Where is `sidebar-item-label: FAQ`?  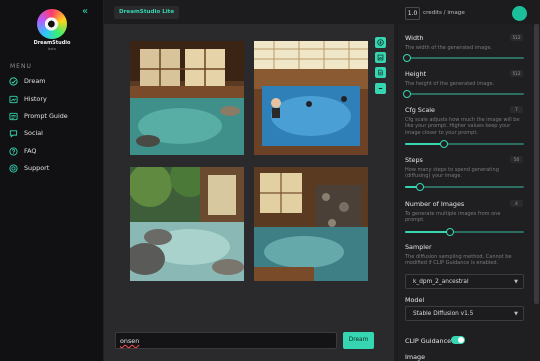
sidebar-item-label: FAQ is located at coordinates (30, 151).